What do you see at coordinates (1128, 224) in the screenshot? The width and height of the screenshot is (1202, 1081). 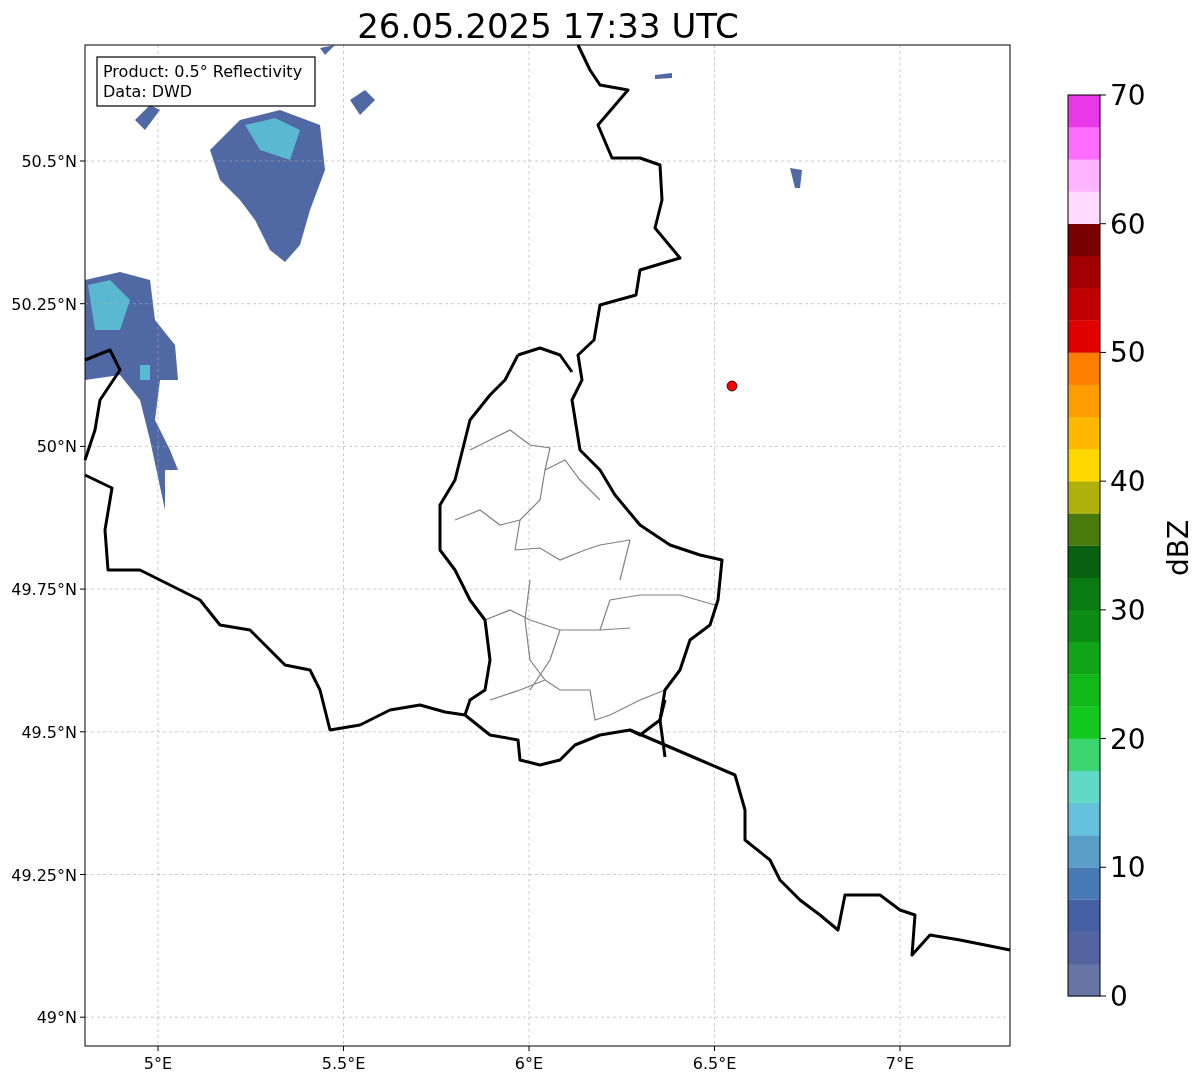 I see `colorbar-tick-label: 60` at bounding box center [1128, 224].